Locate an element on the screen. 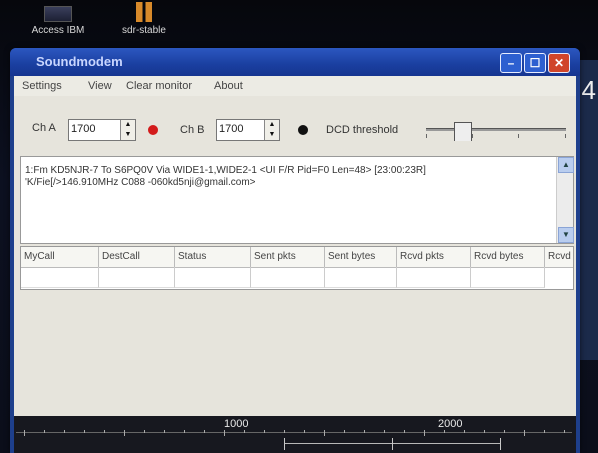 The height and width of the screenshot is (453, 598). desktop-icon-label: sdr-stable is located at coordinates (144, 30).